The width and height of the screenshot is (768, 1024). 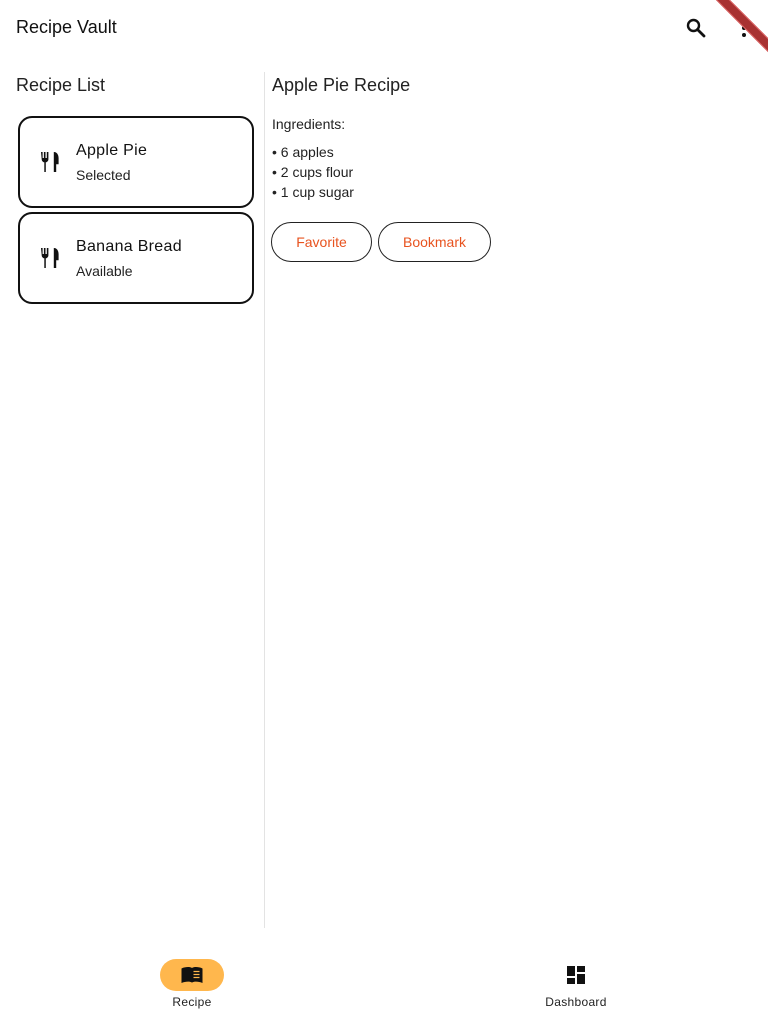 I want to click on ingredient-item: • 2 cups flour, so click(x=313, y=172).